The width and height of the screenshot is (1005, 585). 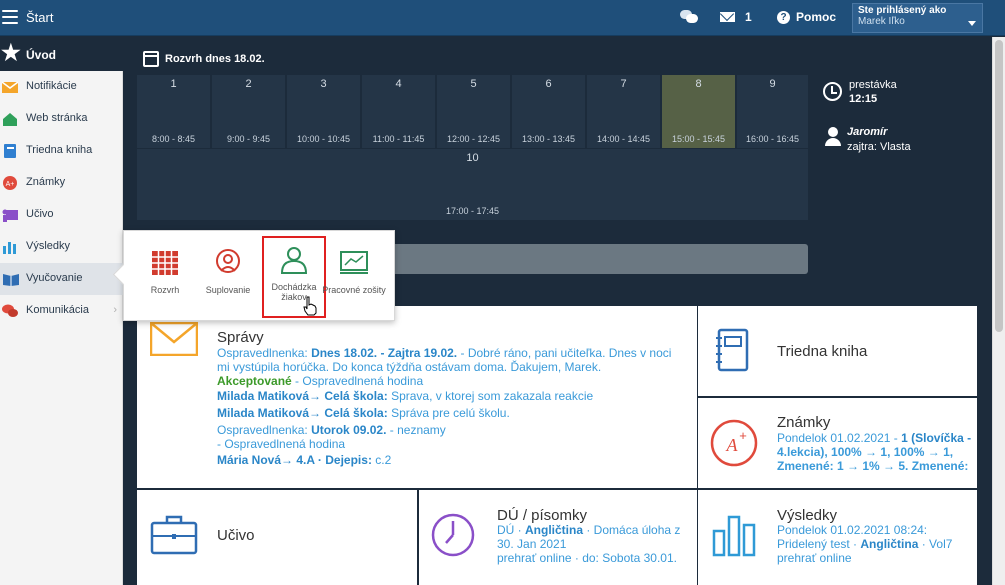 What do you see at coordinates (61, 151) in the screenshot?
I see `sidebar-item-triedna-kniha: Triedna kniha` at bounding box center [61, 151].